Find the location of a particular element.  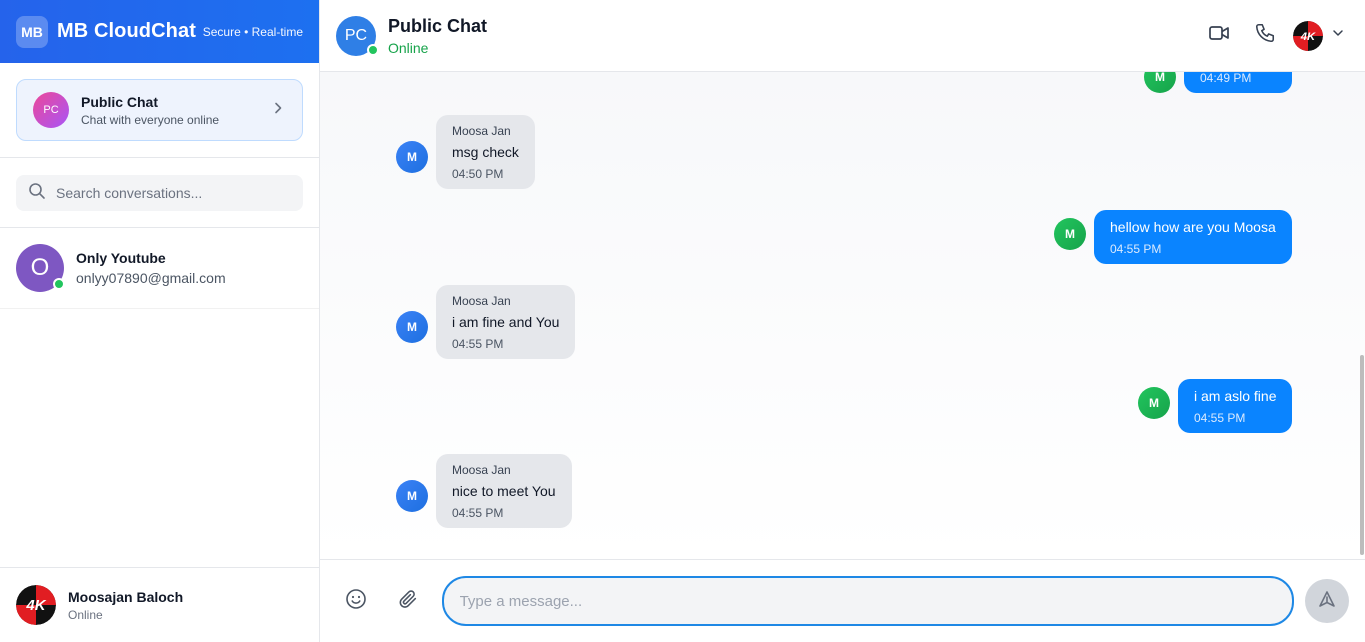

video-camera-icon is located at coordinates (1219, 35).